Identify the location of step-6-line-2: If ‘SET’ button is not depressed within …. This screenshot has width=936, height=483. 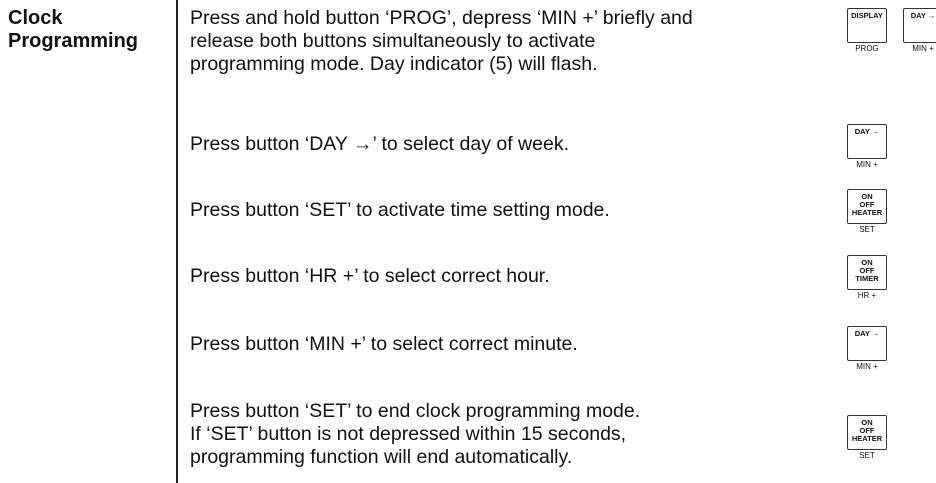
(408, 434).